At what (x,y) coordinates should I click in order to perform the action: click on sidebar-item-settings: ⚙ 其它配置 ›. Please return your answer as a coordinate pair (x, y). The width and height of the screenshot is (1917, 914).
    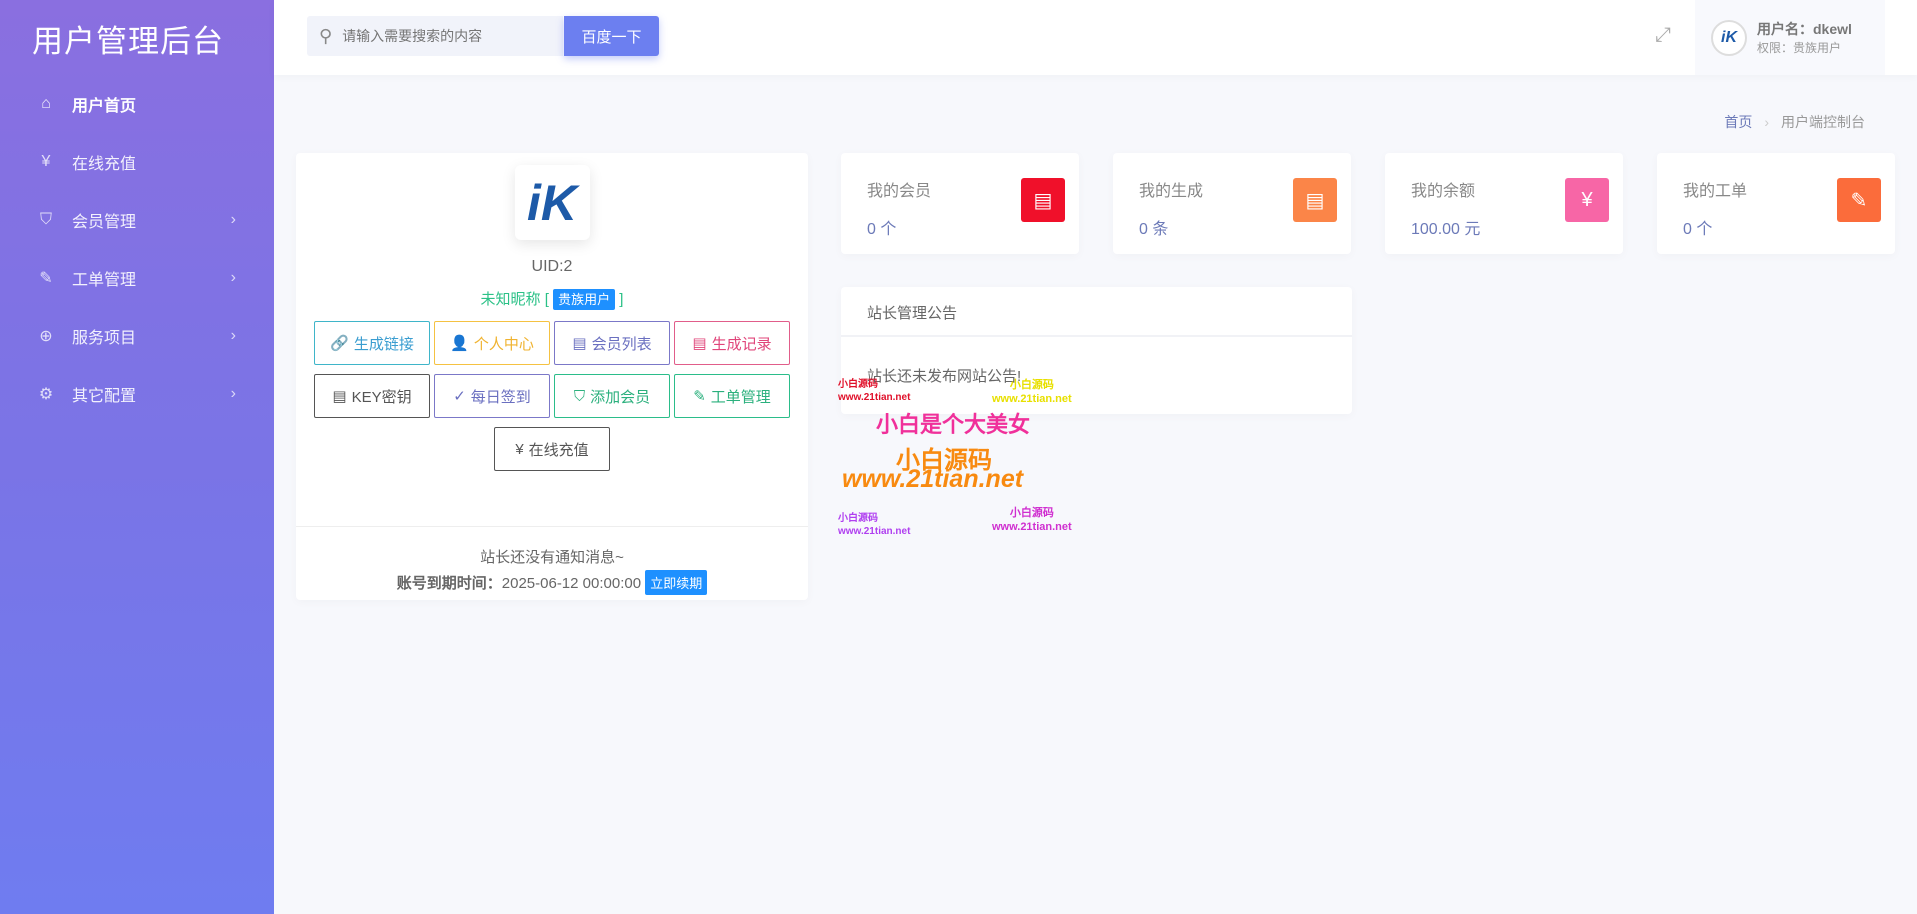
    Looking at the image, I should click on (137, 394).